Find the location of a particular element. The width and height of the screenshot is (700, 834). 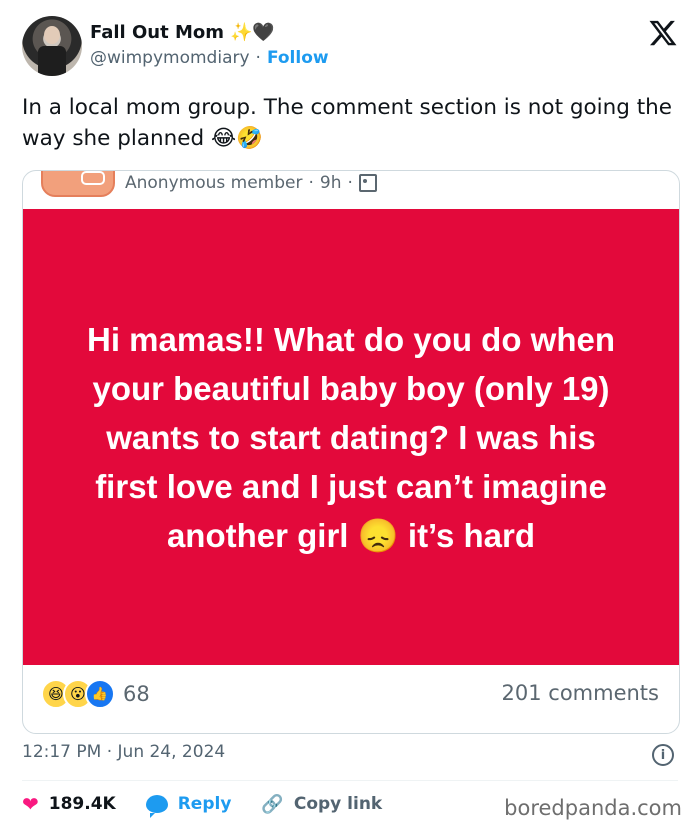

embedded-post-meta: Anonymous member · 9h · is located at coordinates (251, 183).